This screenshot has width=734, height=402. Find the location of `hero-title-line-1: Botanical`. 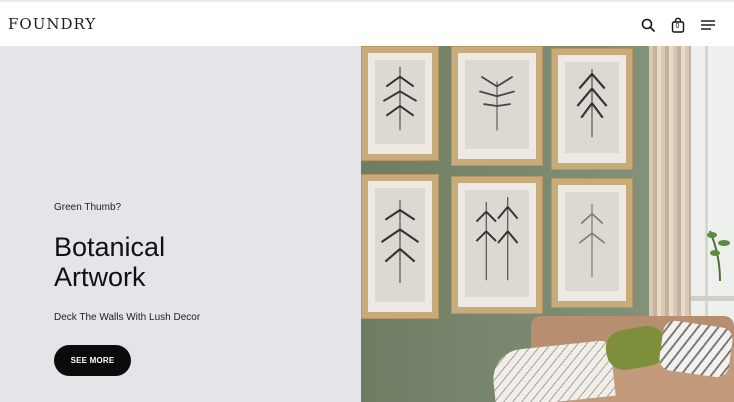

hero-title-line-1: Botanical is located at coordinates (110, 247).